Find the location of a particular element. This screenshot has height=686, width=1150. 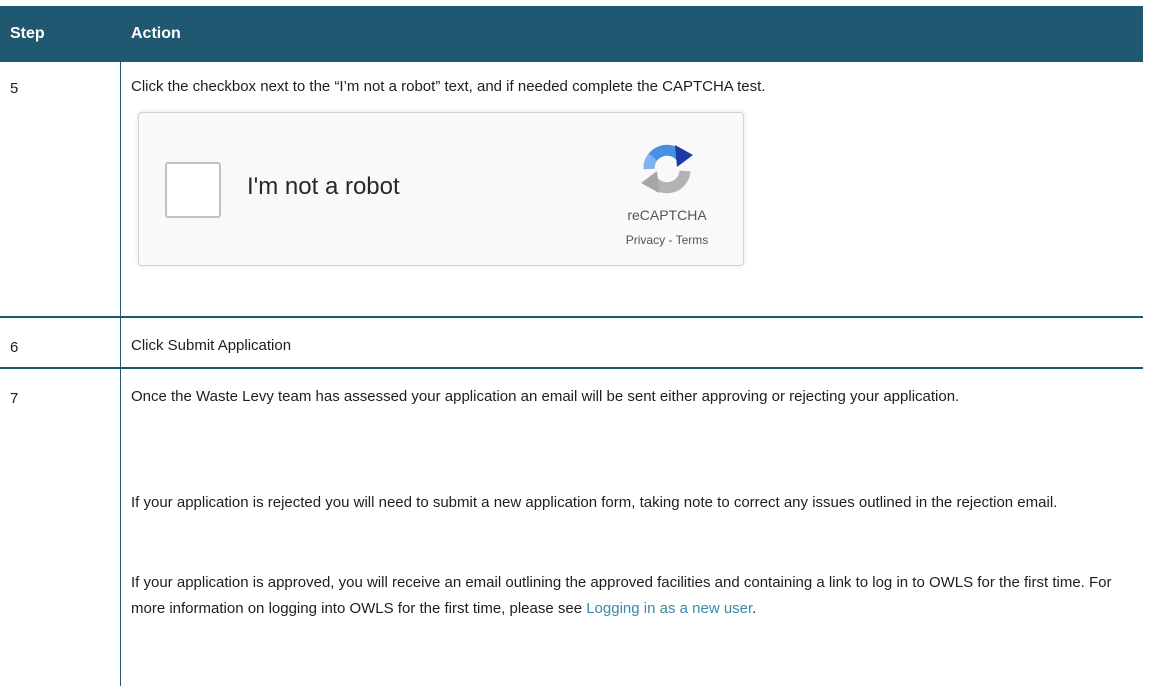

logging-in-new-user-link: Logging in as a new user is located at coordinates (669, 608).